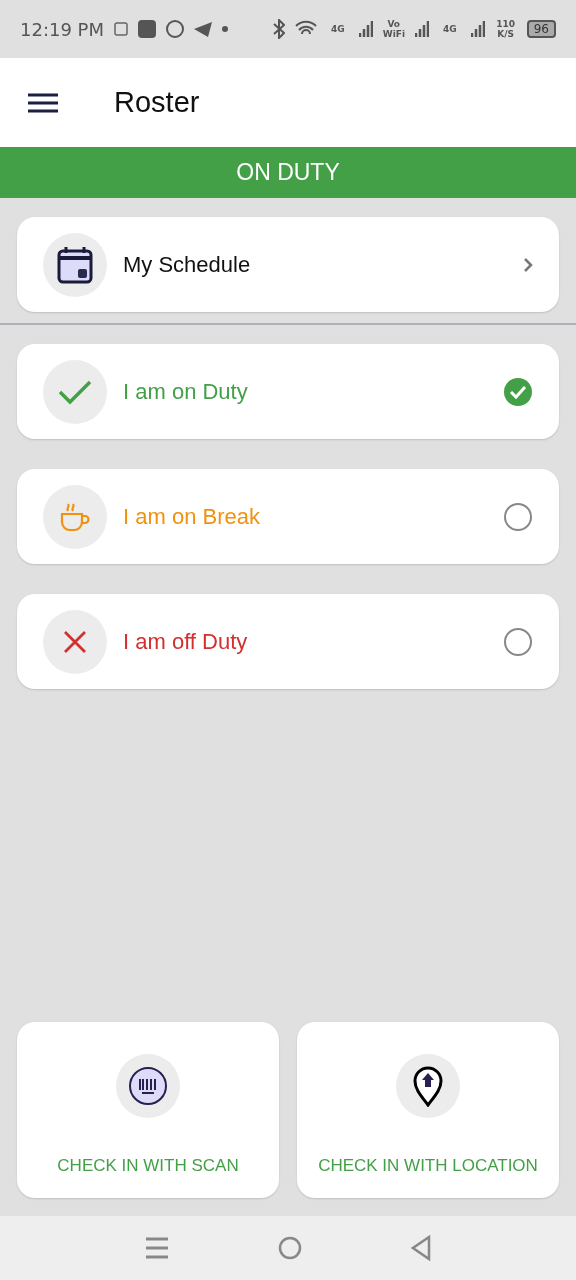 The width and height of the screenshot is (576, 1280). What do you see at coordinates (62, 29) in the screenshot?
I see `status-time: 12:19 PM` at bounding box center [62, 29].